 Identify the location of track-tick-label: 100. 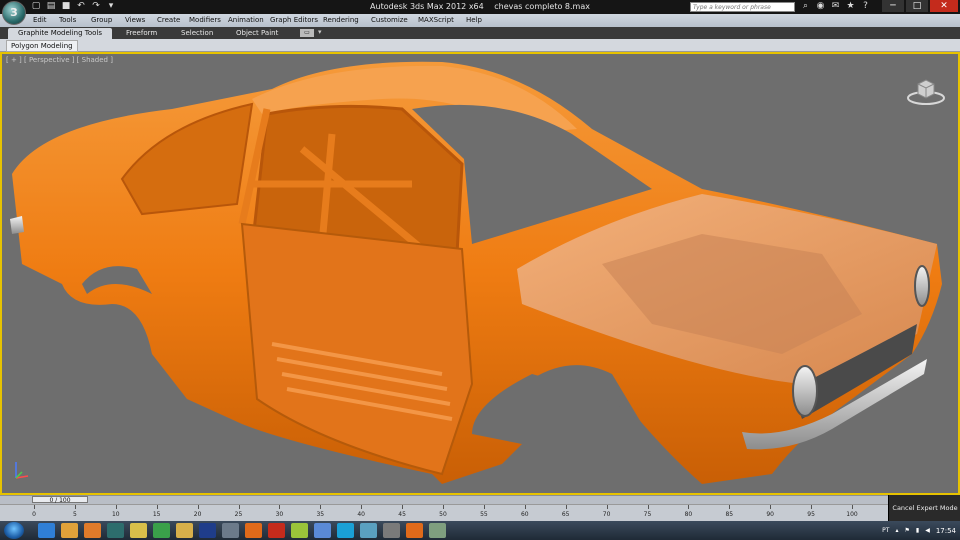
(852, 514).